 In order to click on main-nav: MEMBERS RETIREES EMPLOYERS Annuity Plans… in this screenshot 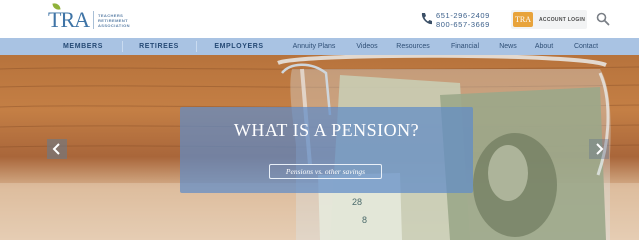, I will do `click(319, 46)`.